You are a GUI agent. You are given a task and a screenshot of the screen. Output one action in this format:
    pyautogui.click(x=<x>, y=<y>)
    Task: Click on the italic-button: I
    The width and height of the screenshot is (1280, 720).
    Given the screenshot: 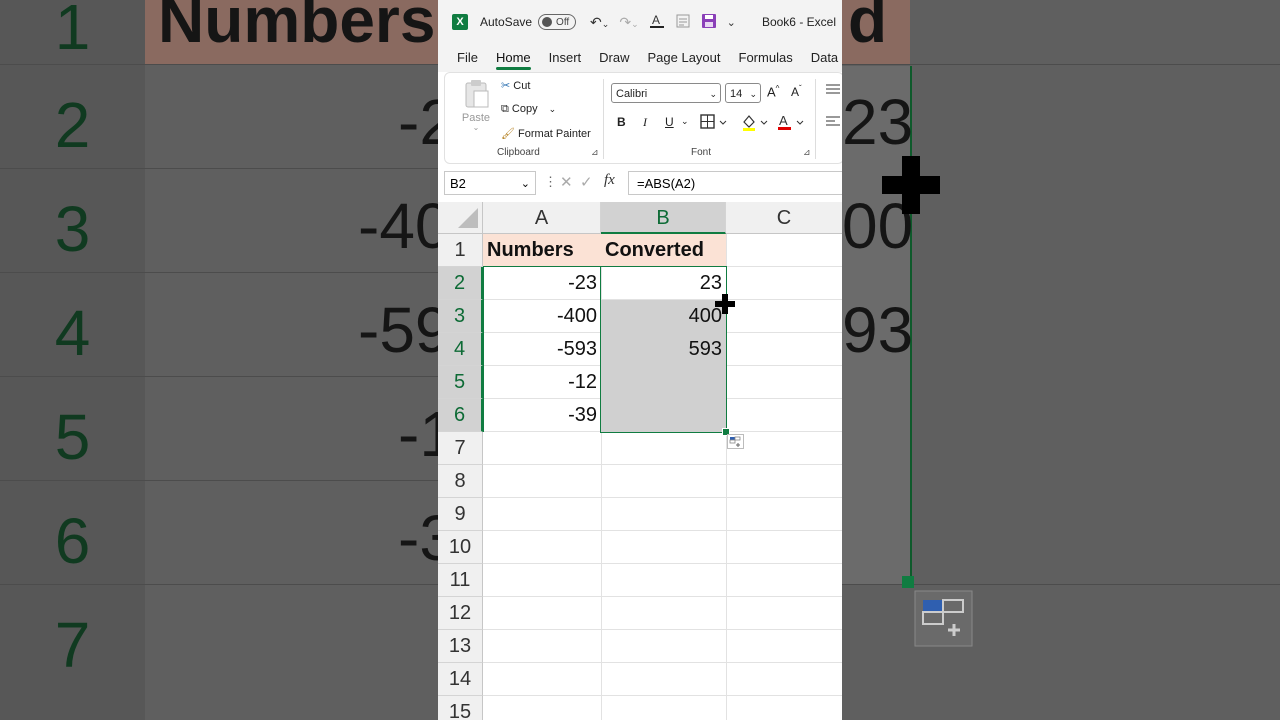 What is the action you would take?
    pyautogui.click(x=645, y=122)
    